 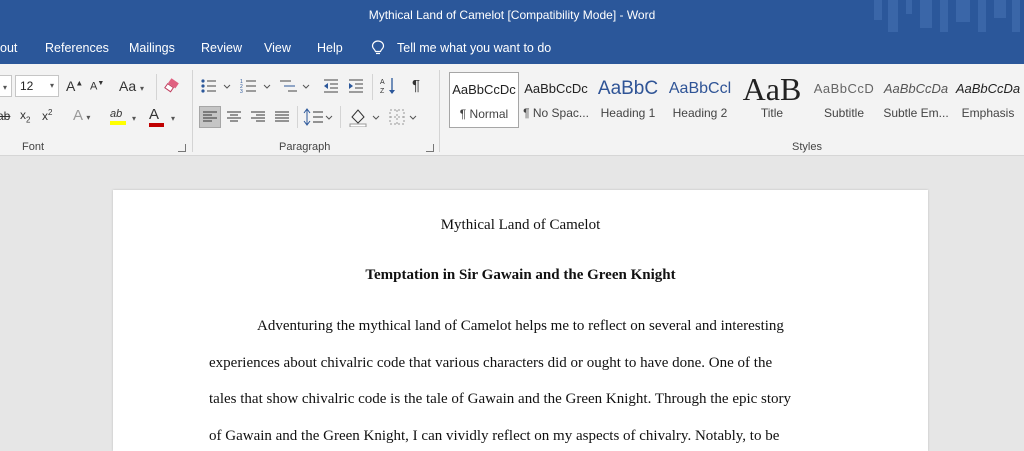 I want to click on justify-icon, so click(x=282, y=117).